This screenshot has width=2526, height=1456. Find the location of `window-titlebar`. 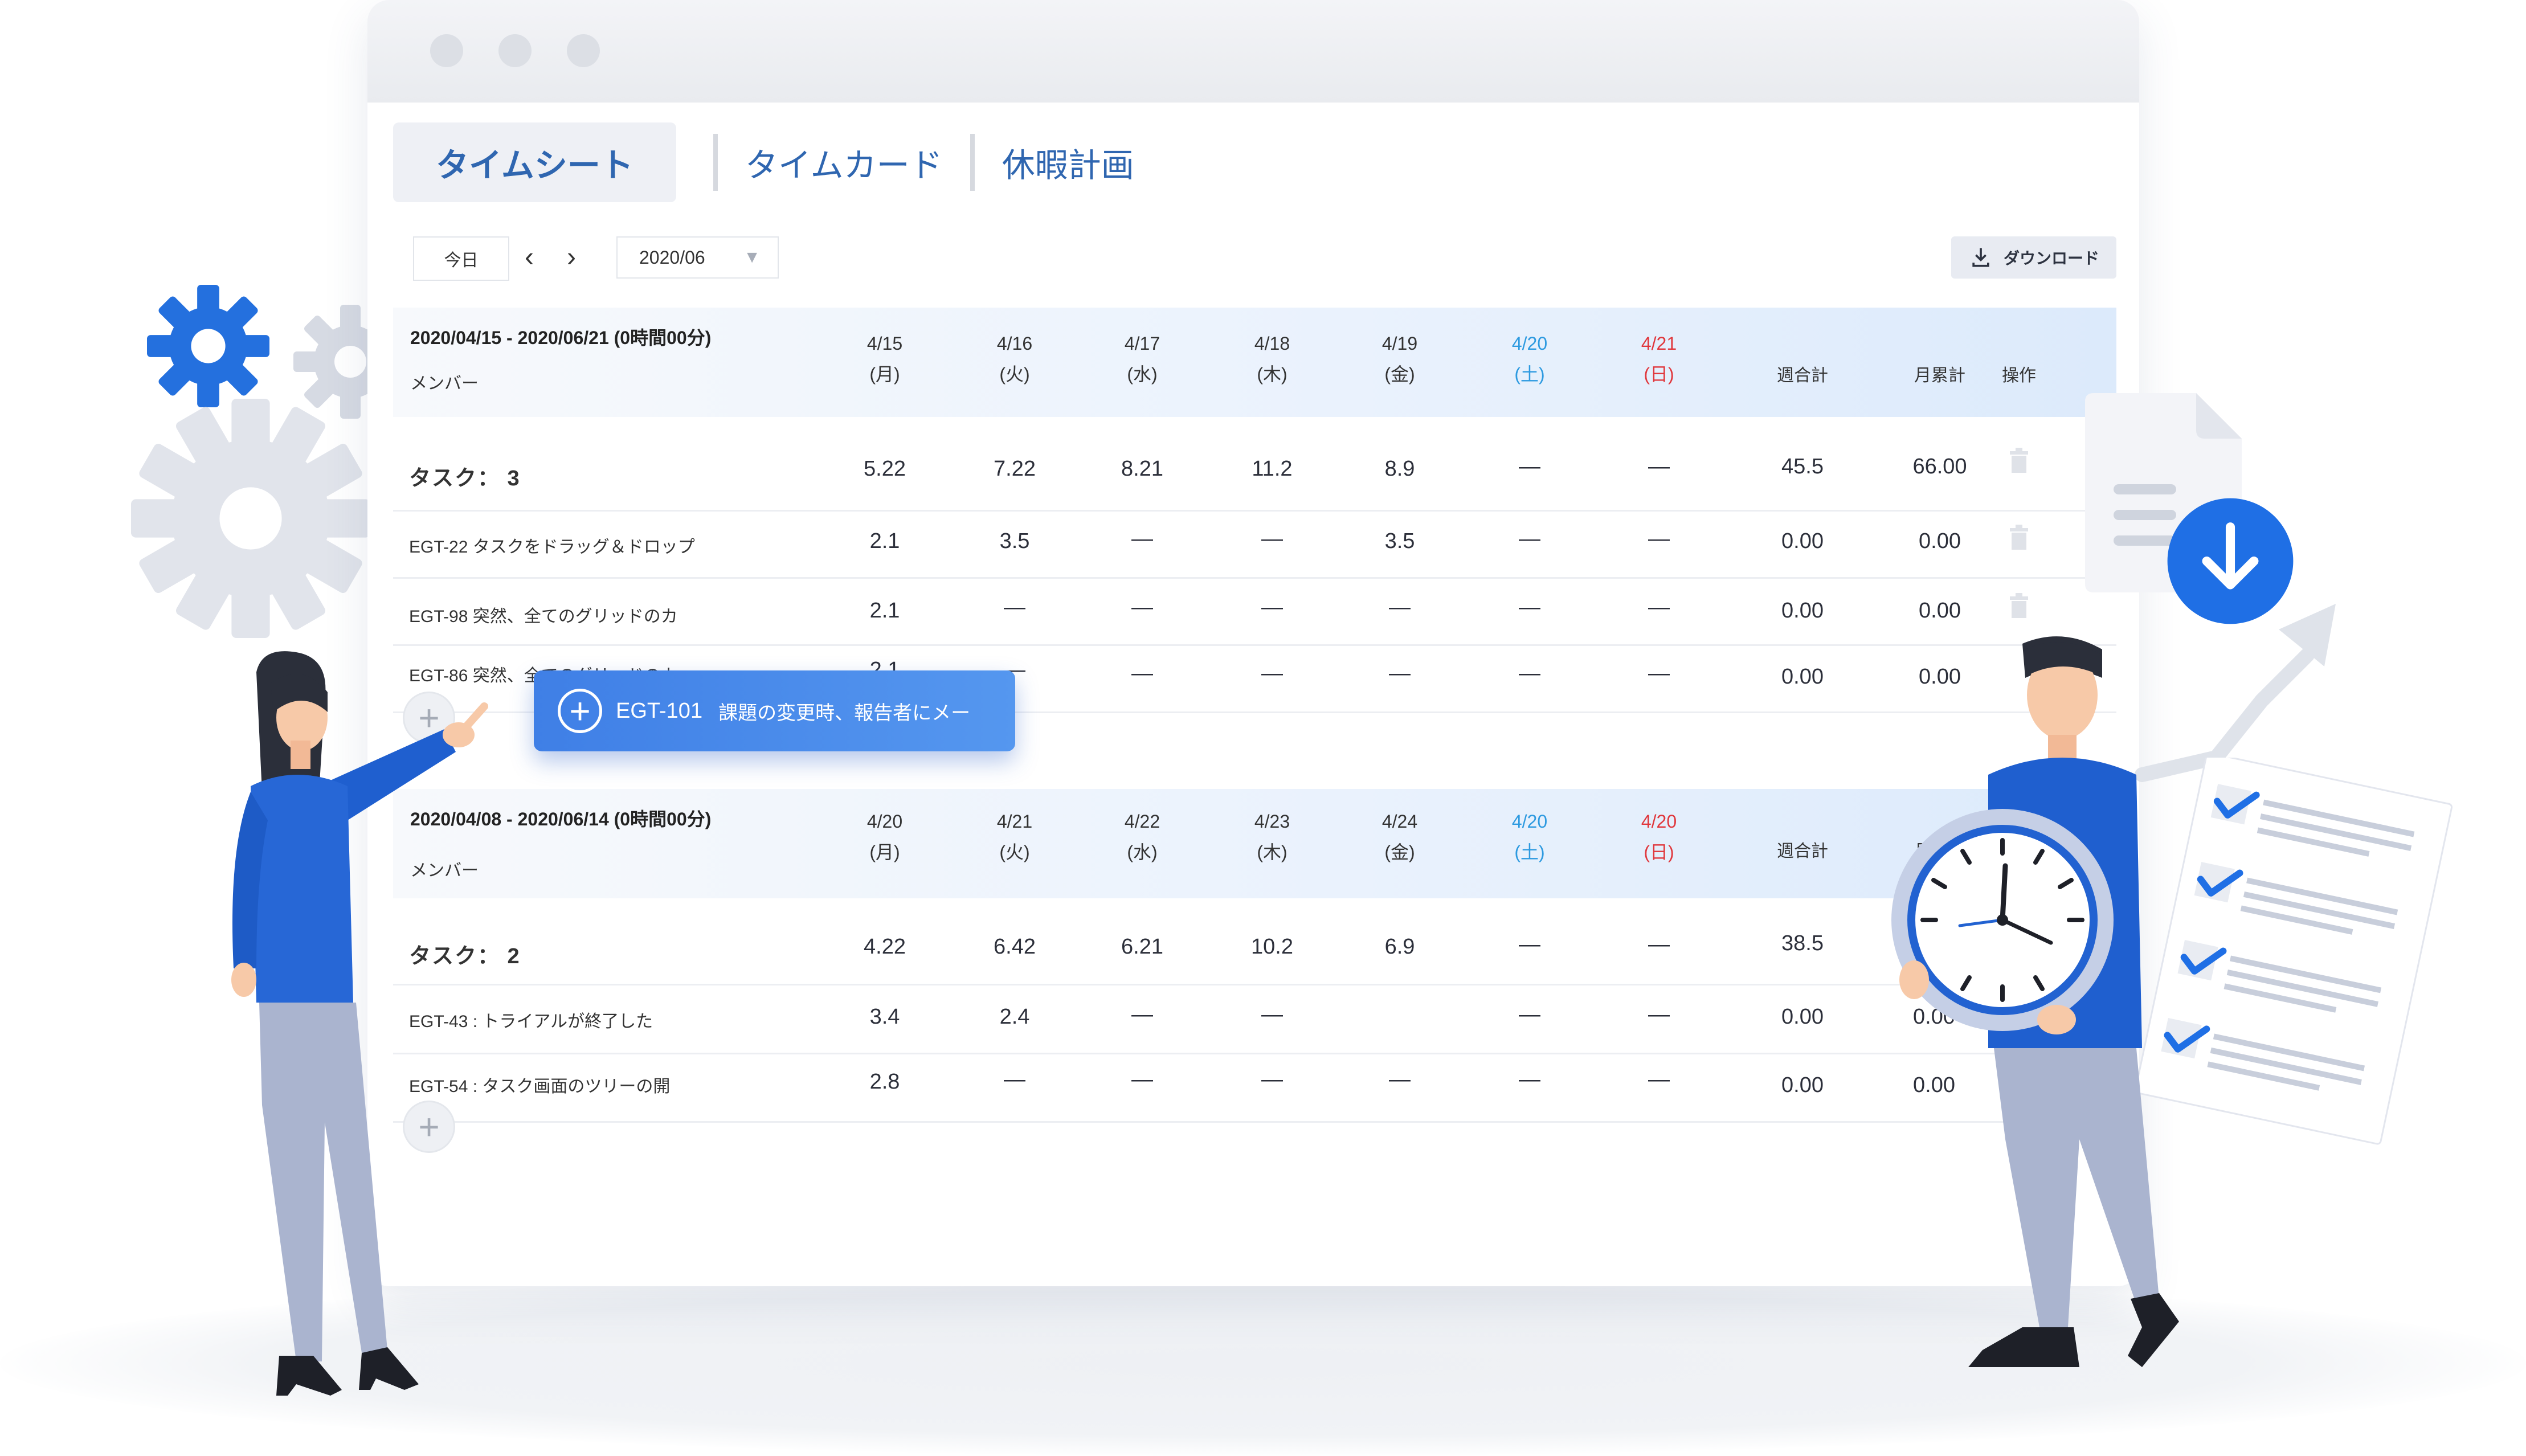

window-titlebar is located at coordinates (1253, 51).